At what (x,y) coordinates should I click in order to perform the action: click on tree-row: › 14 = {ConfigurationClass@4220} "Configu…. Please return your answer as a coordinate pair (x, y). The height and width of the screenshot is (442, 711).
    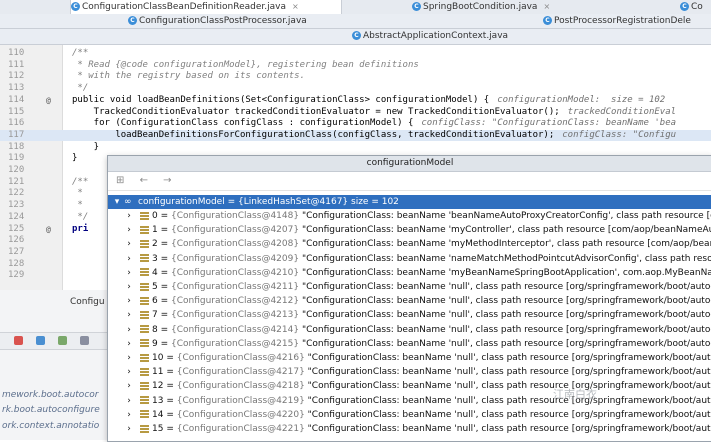
    Looking at the image, I should click on (409, 415).